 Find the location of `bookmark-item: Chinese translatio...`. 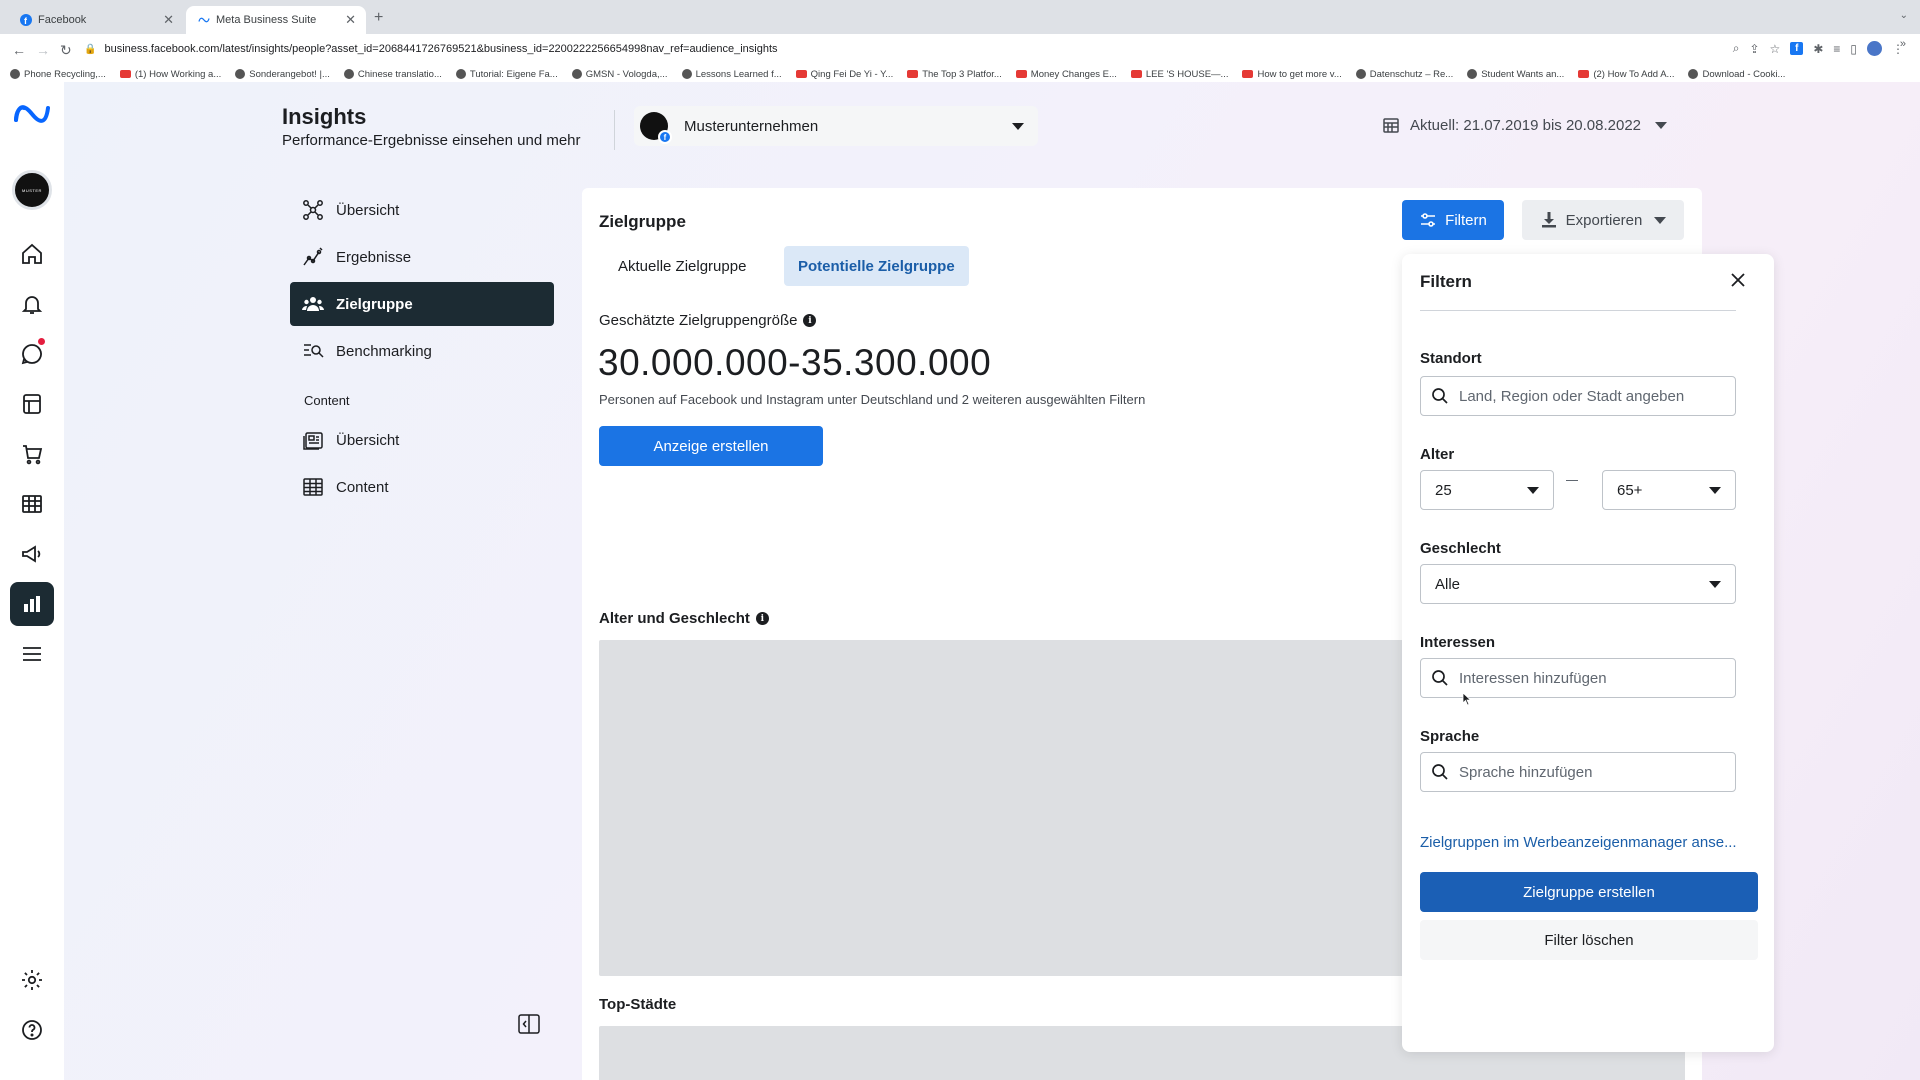

bookmark-item: Chinese translatio... is located at coordinates (392, 74).